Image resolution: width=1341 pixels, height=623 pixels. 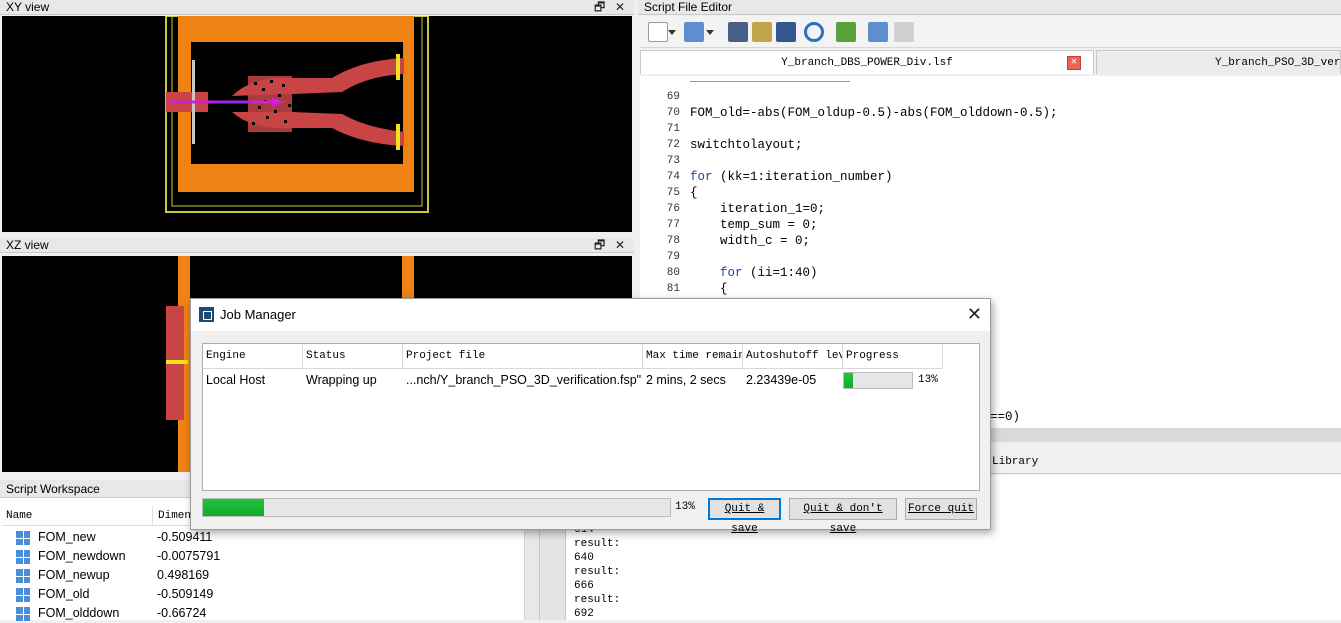 I want to click on overall-progress-bar, so click(x=436, y=507).